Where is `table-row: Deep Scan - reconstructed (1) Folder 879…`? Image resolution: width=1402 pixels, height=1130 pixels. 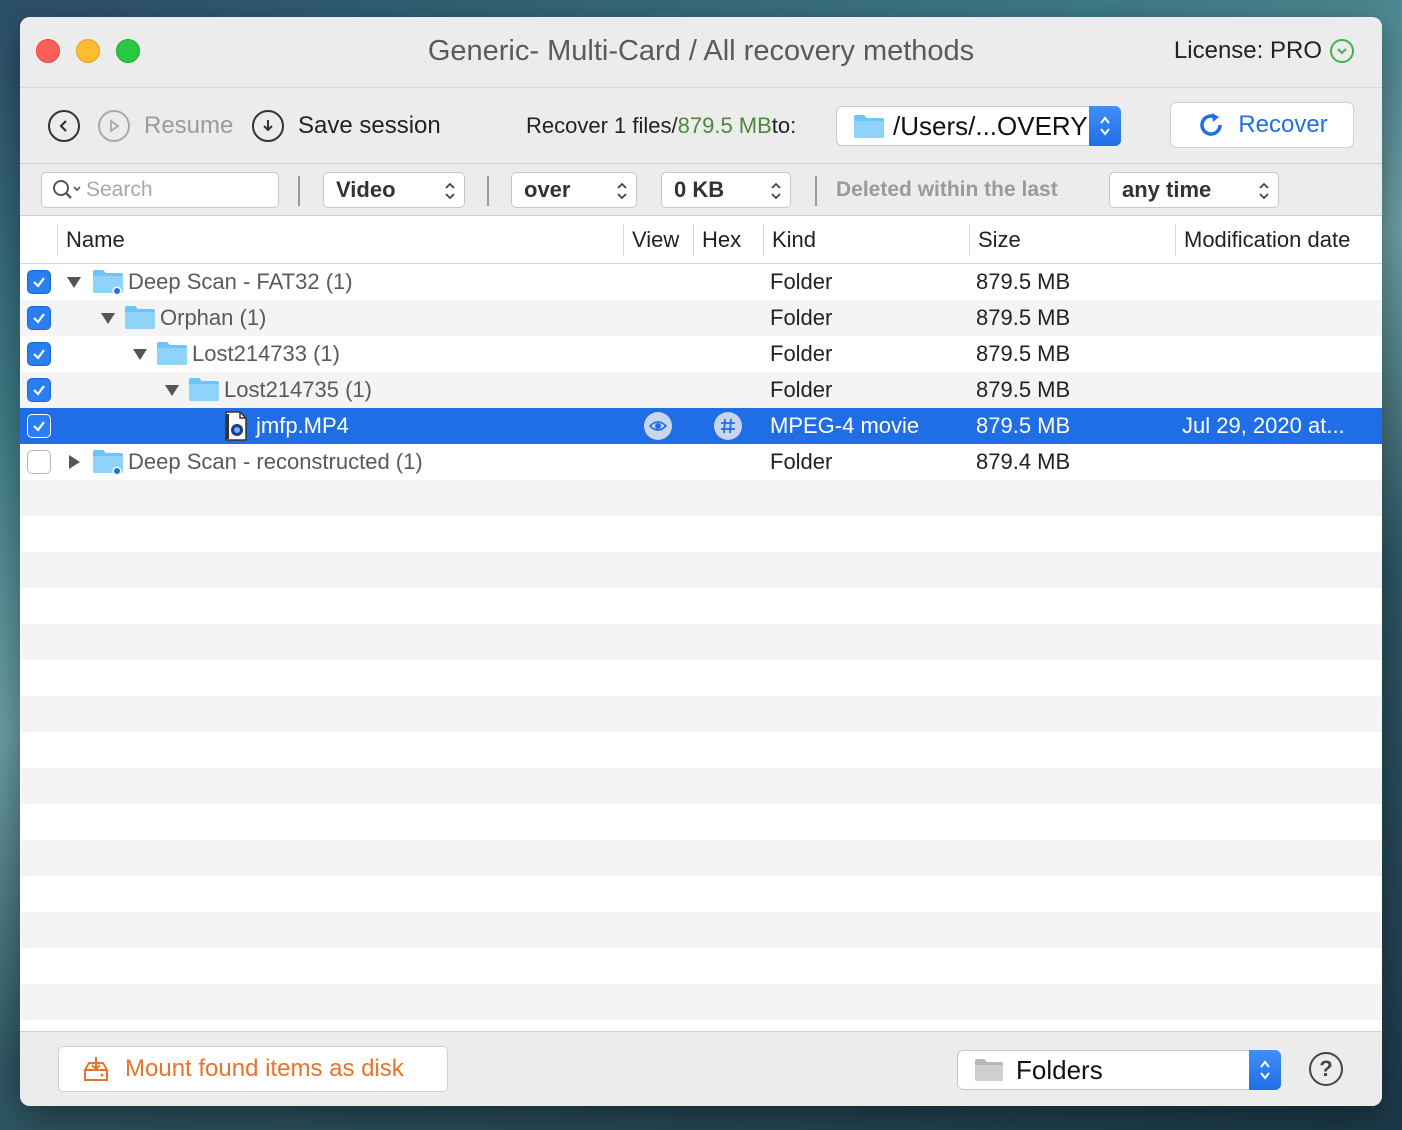
table-row: Deep Scan - reconstructed (1) Folder 879… is located at coordinates (701, 462).